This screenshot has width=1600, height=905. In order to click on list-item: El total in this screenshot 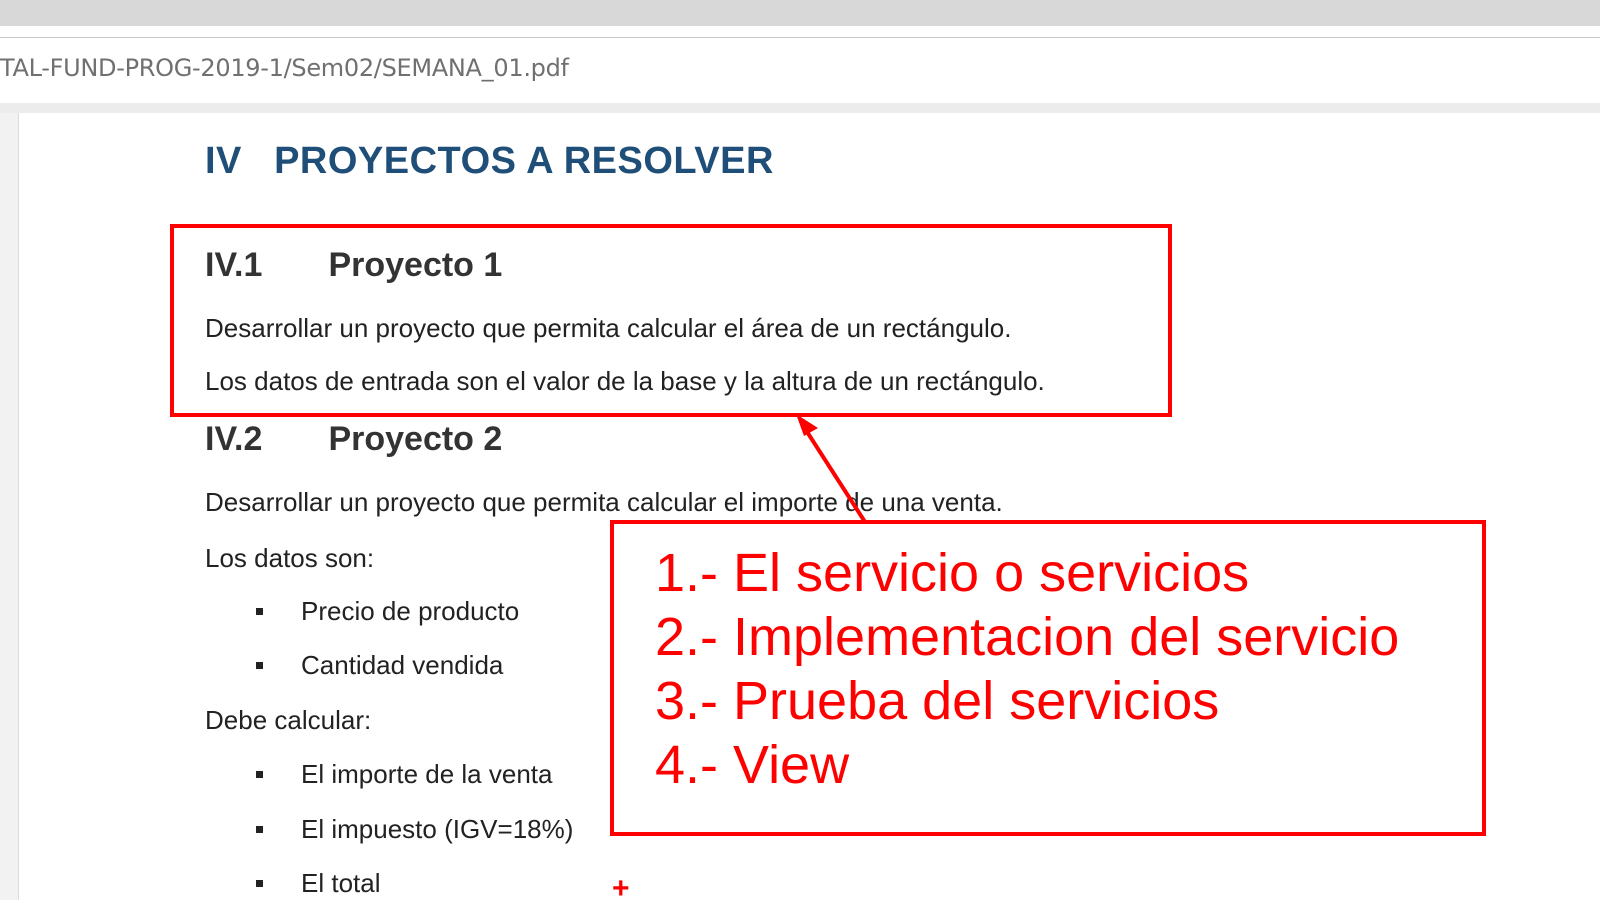, I will do `click(318, 883)`.